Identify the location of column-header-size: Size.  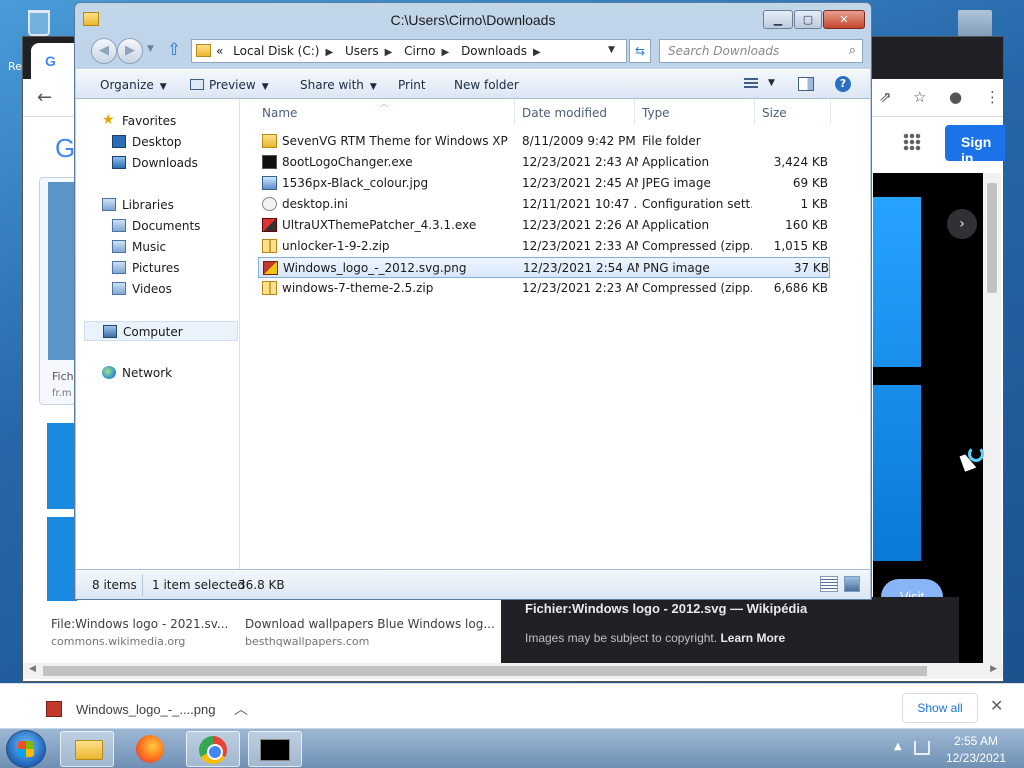
(774, 113).